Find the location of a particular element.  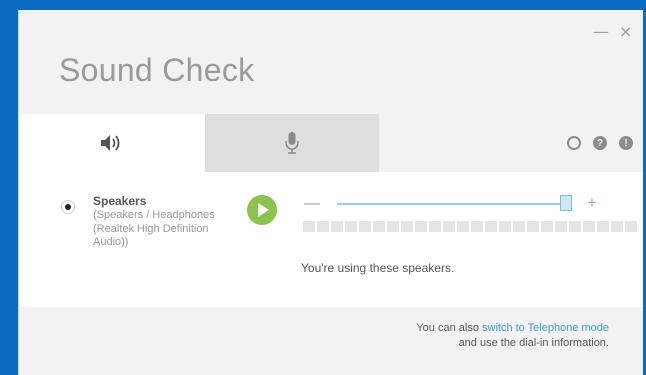

volume-slider is located at coordinates (454, 204).